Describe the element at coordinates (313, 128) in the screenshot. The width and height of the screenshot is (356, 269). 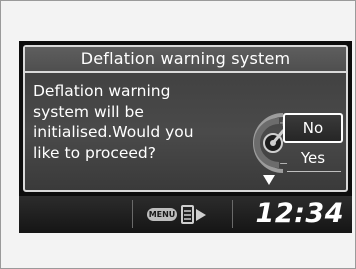
I see `option-no-button: No` at that location.